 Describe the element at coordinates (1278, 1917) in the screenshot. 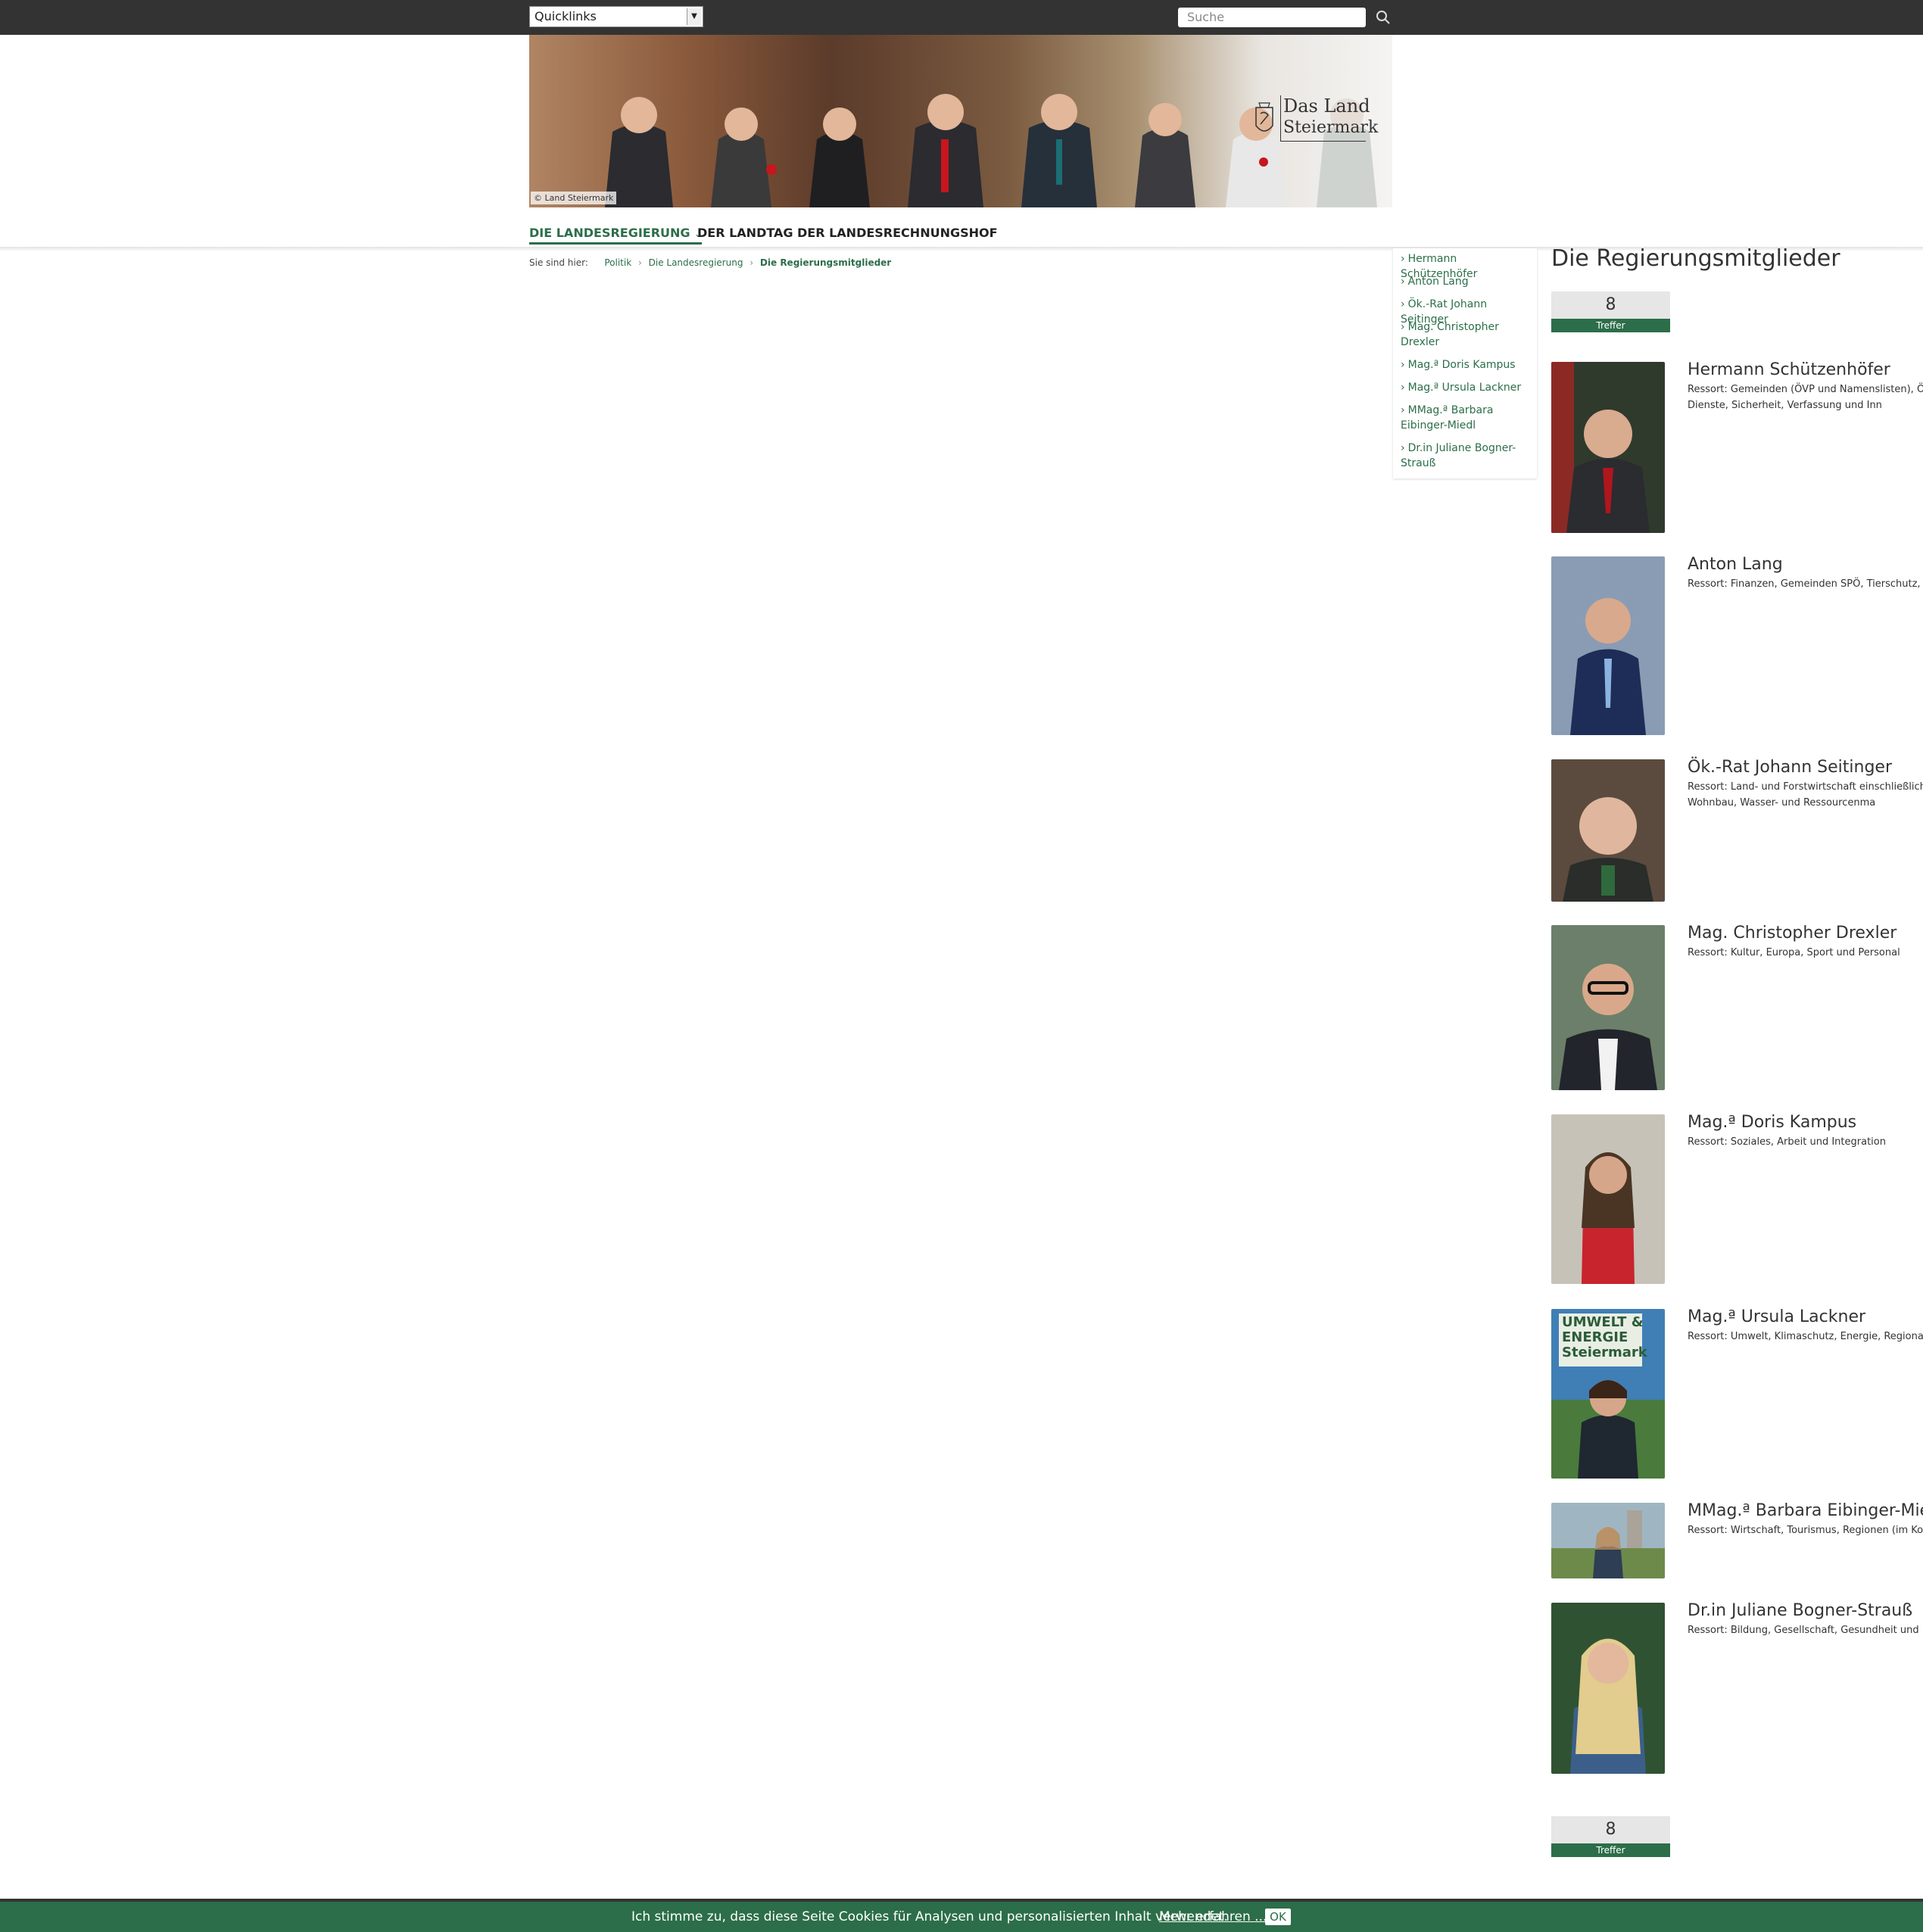

I see `cookie-ok-button: OK` at that location.